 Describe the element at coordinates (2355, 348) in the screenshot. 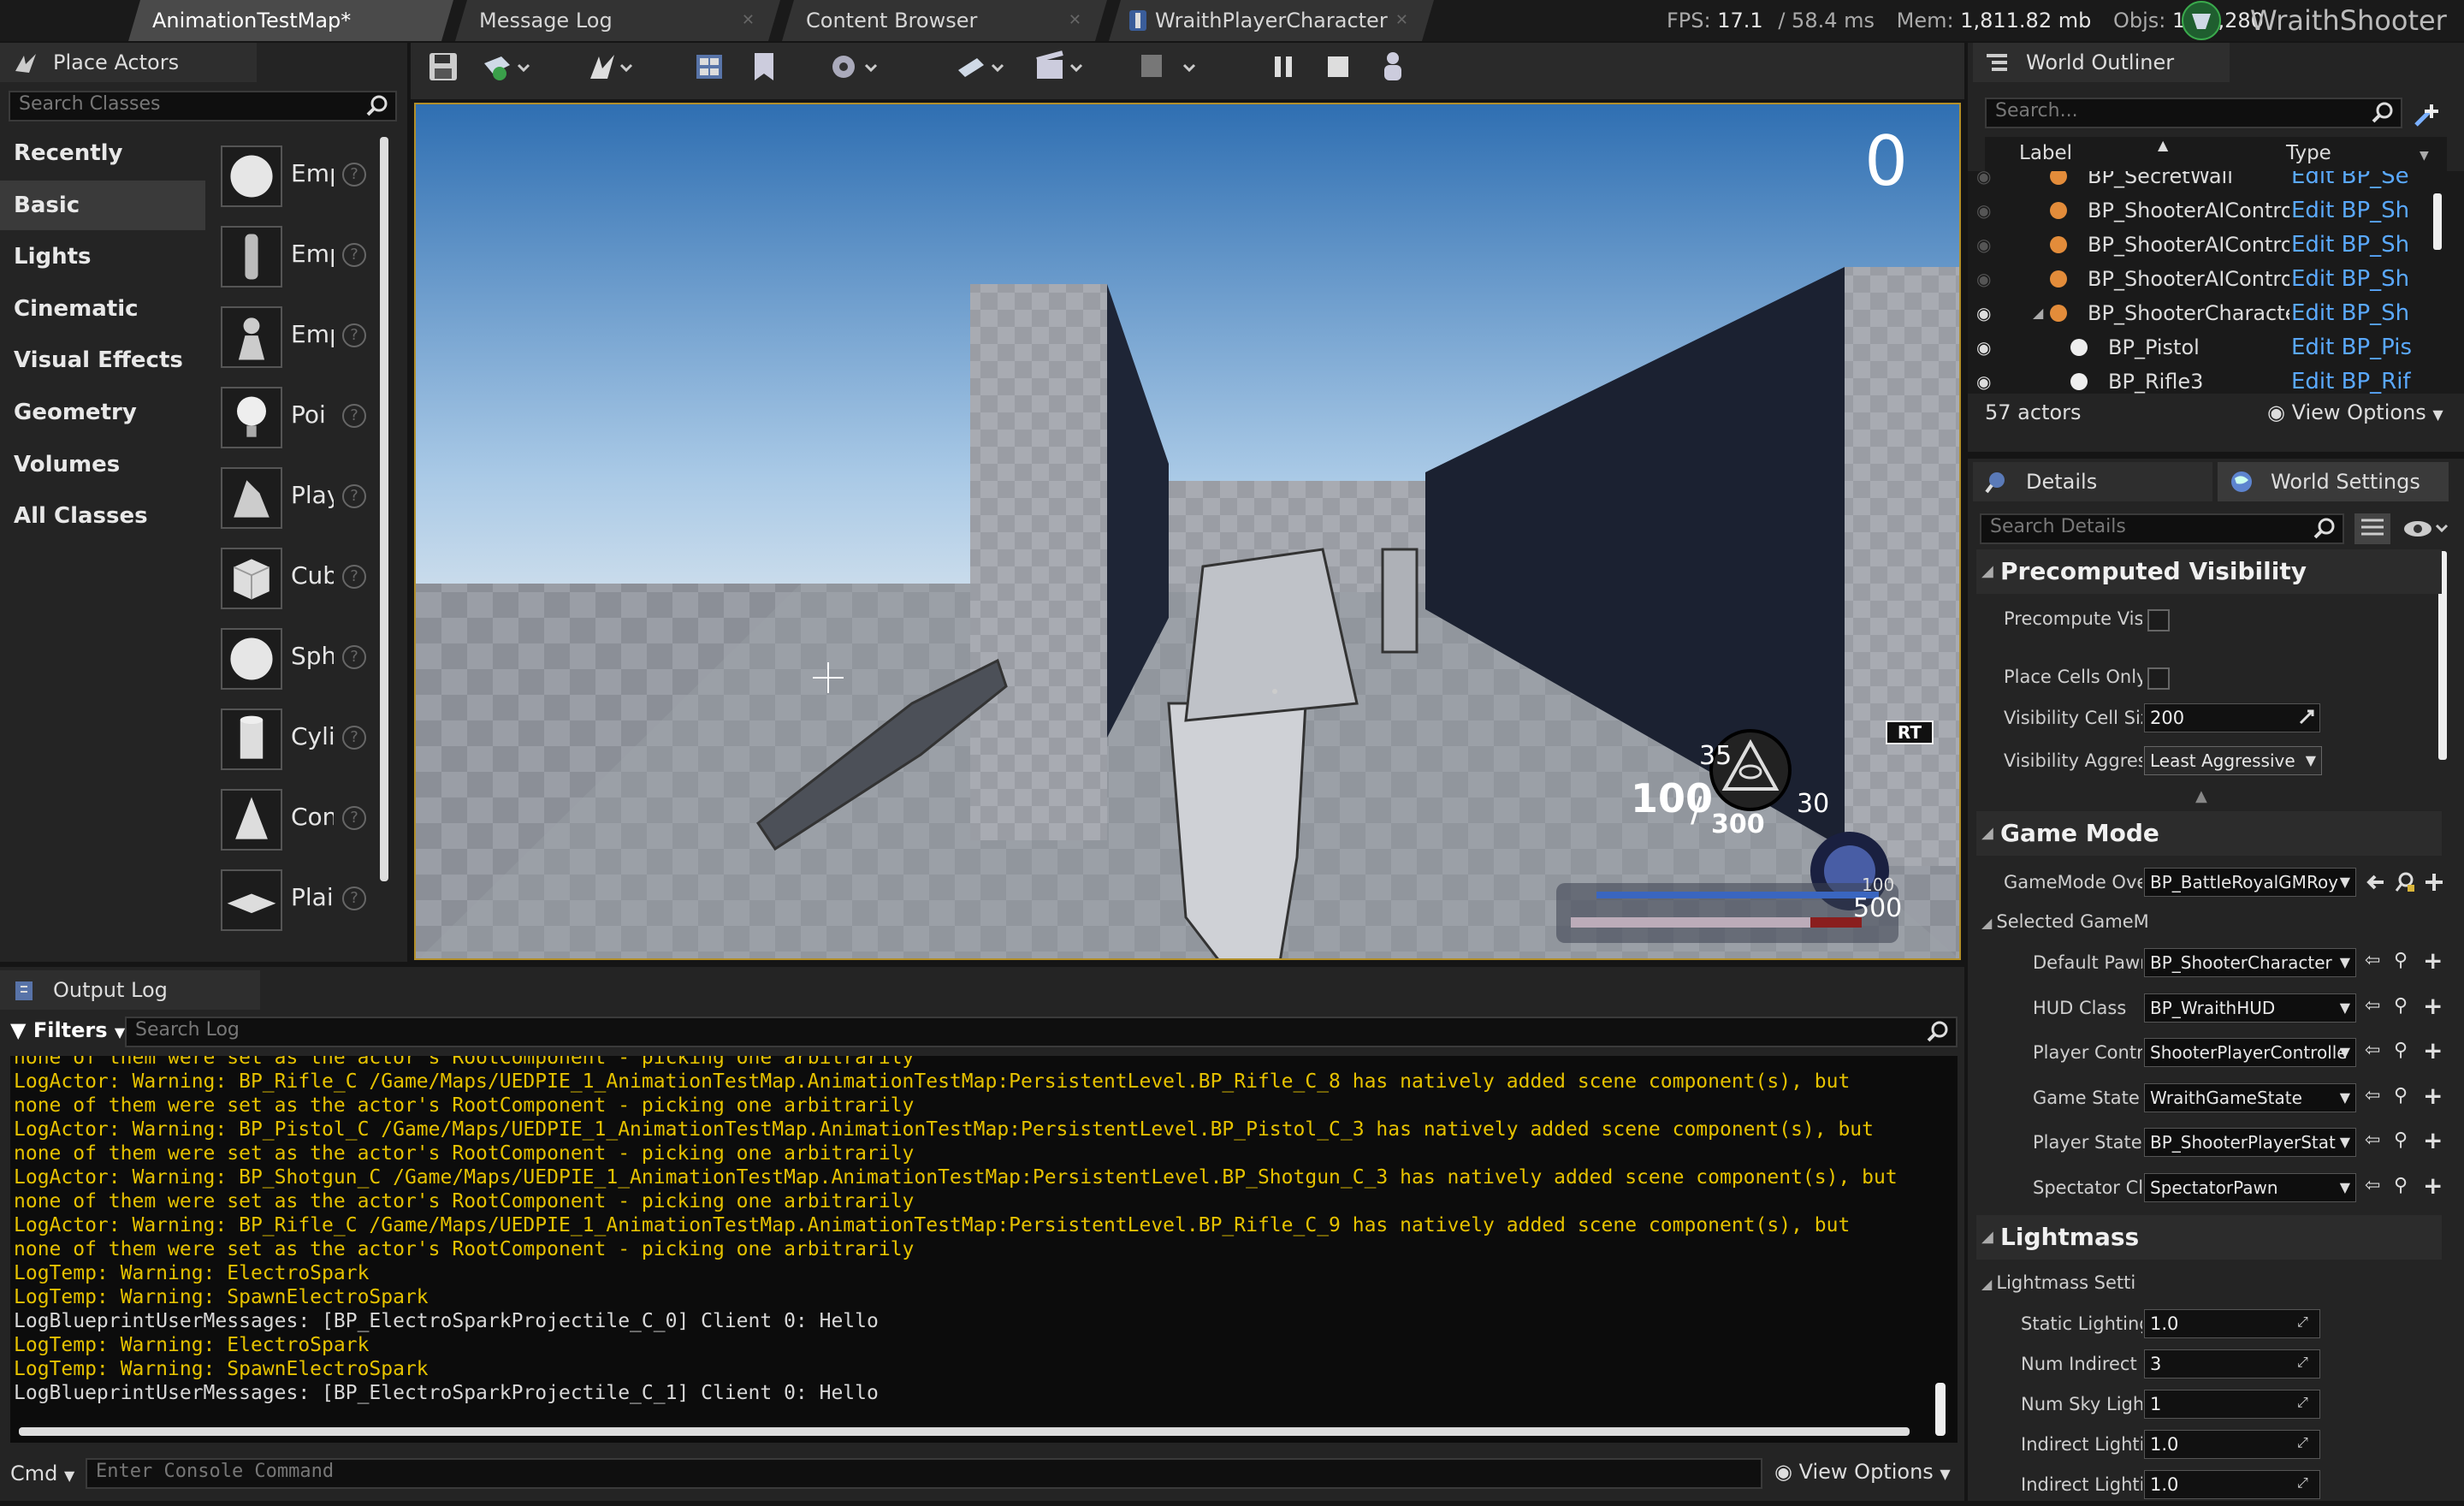

I see `edit-blueprint-link: Edit BP_Pis` at that location.